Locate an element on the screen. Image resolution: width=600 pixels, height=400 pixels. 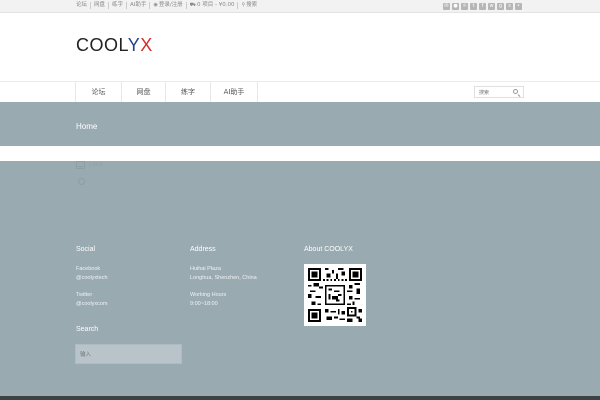
list-icon is located at coordinates (80, 165).